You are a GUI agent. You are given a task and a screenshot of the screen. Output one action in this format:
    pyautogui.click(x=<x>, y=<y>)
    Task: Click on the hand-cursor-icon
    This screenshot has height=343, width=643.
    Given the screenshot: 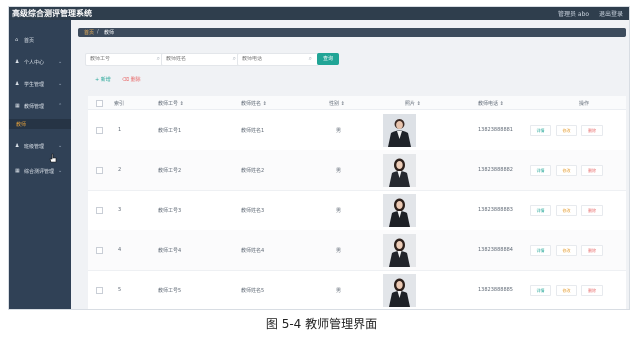 What is the action you would take?
    pyautogui.click(x=53, y=158)
    